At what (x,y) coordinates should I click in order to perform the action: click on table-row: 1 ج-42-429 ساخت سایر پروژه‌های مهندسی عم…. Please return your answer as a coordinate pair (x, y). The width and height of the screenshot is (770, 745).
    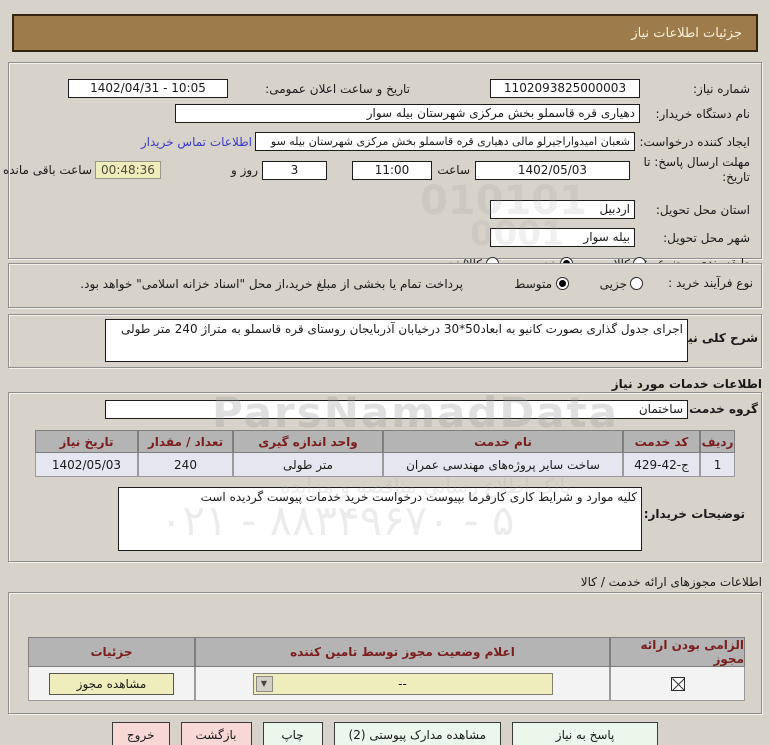
    Looking at the image, I should click on (385, 465).